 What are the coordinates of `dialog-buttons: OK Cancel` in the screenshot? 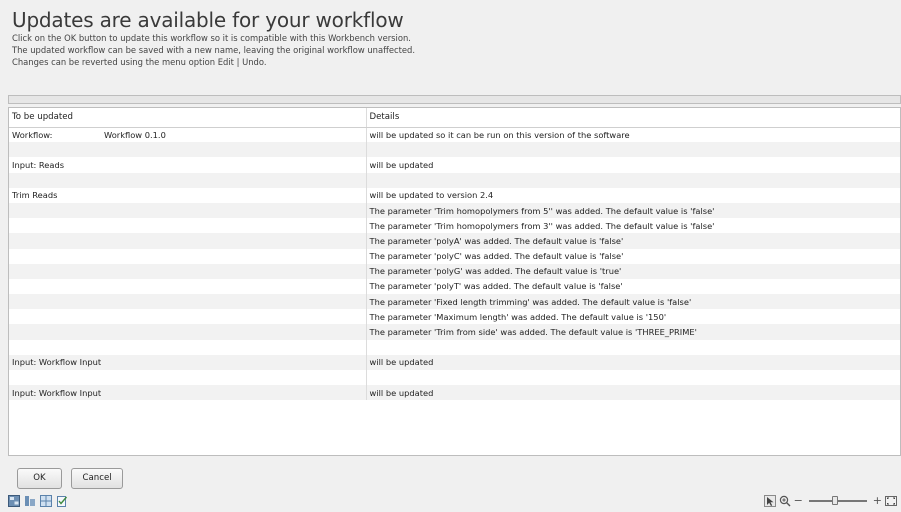 It's located at (72, 477).